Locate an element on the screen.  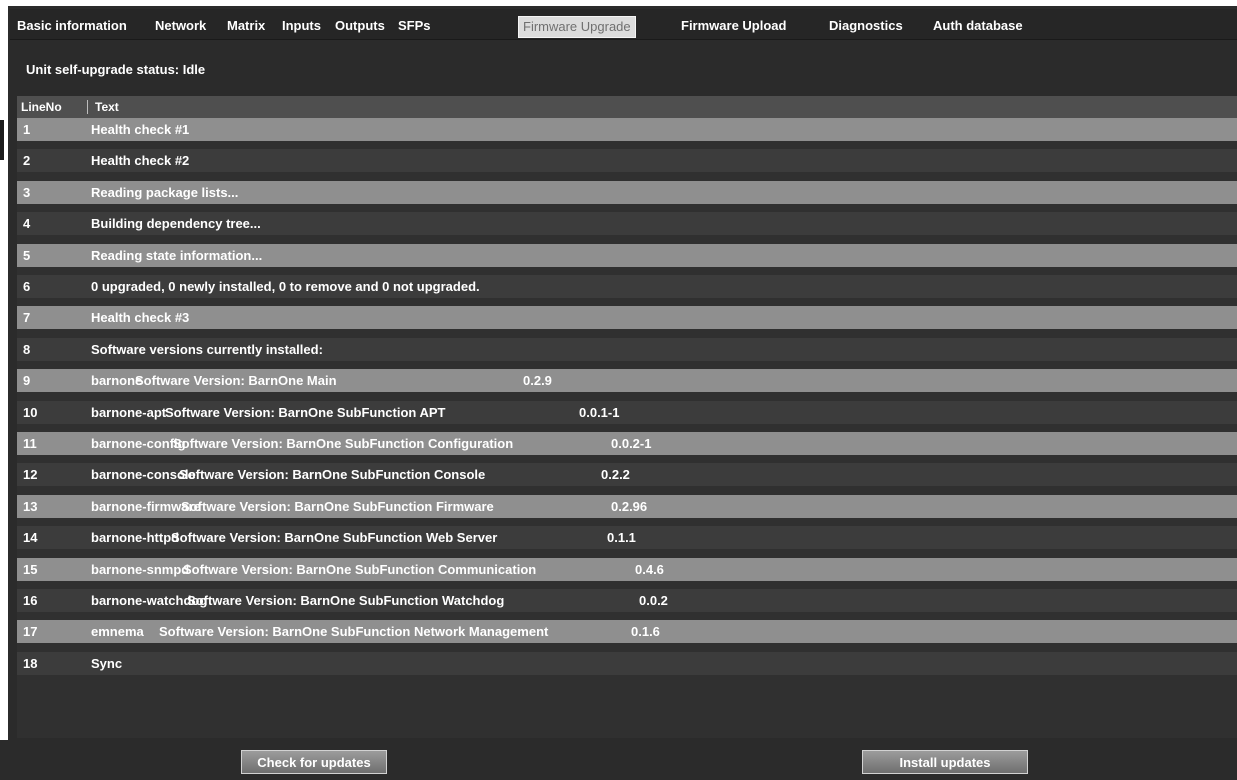
row-version-number: 0.2.2 is located at coordinates (615, 475).